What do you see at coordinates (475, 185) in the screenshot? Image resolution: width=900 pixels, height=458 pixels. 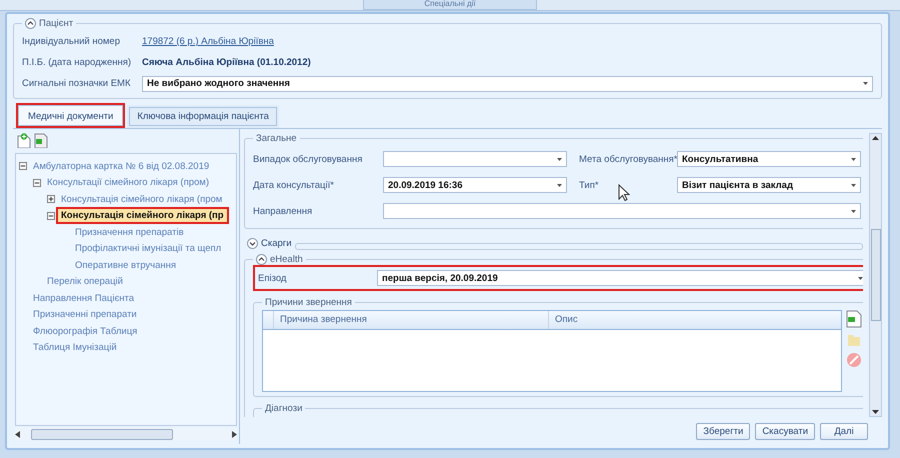 I see `dropdown-field: 20.09.2019 16:36` at bounding box center [475, 185].